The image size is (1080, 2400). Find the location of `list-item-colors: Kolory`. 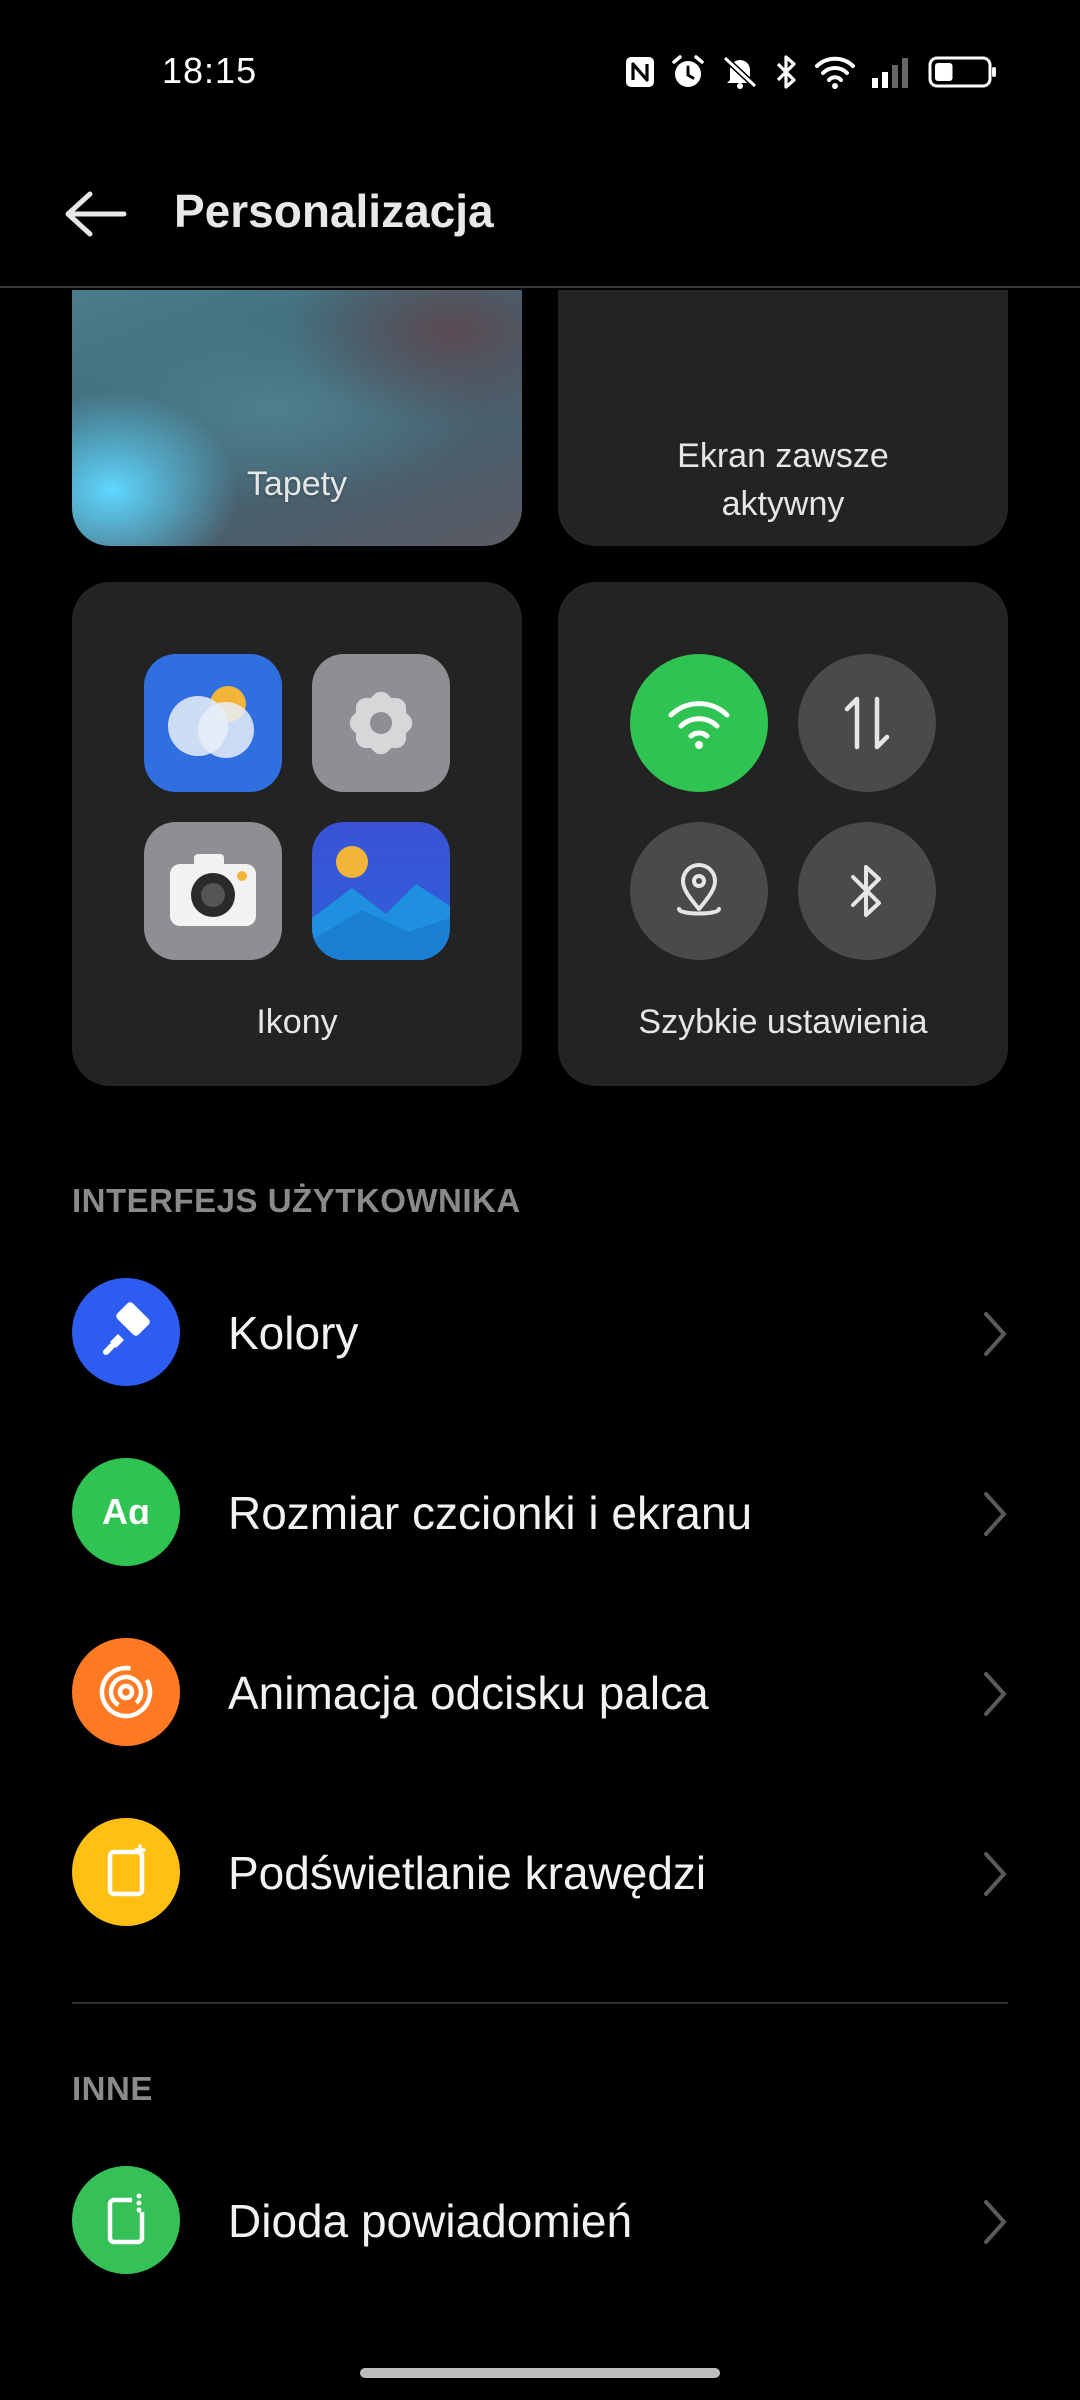

list-item-colors: Kolory is located at coordinates (540, 1333).